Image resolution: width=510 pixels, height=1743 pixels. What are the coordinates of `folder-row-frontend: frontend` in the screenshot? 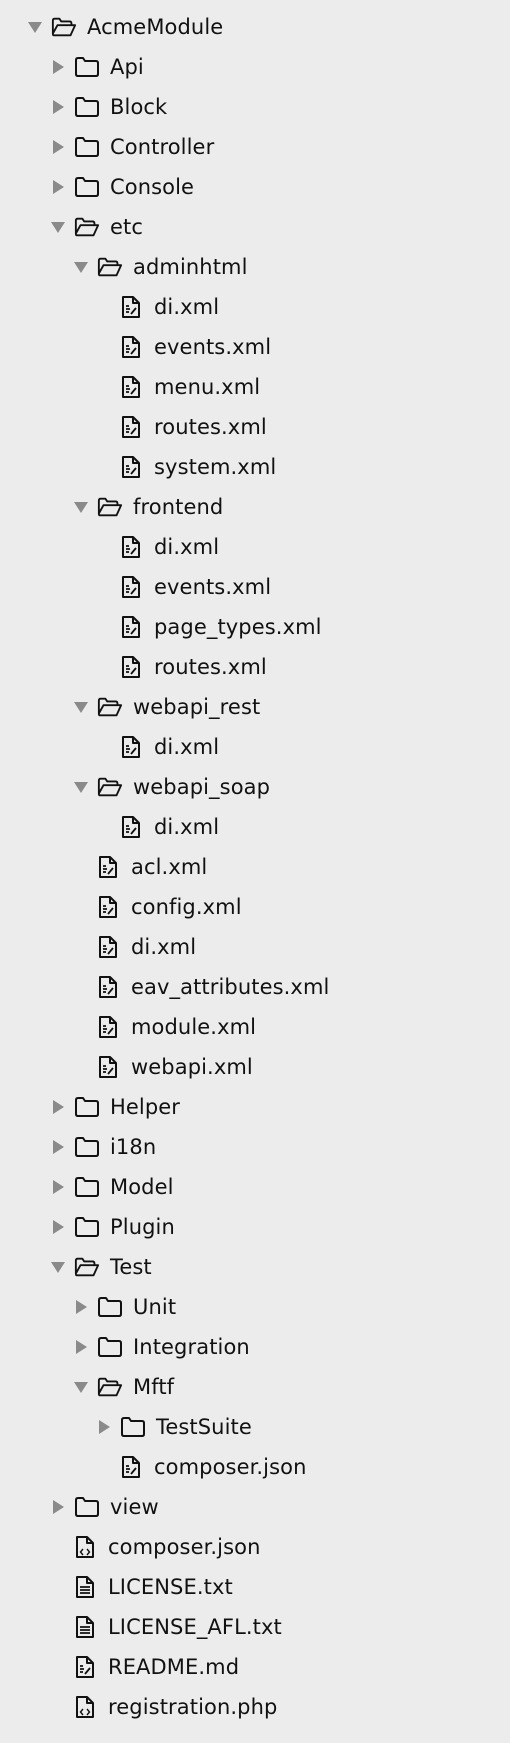 It's located at (255, 507).